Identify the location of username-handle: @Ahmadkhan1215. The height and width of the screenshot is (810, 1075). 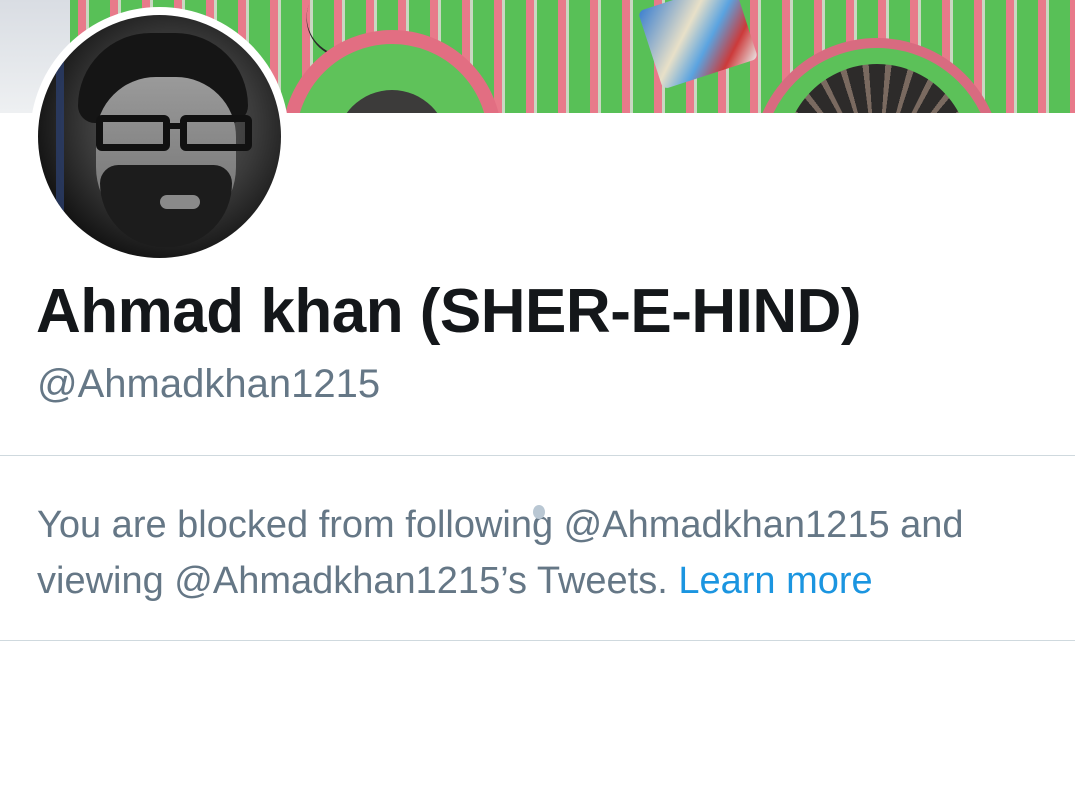
(209, 384).